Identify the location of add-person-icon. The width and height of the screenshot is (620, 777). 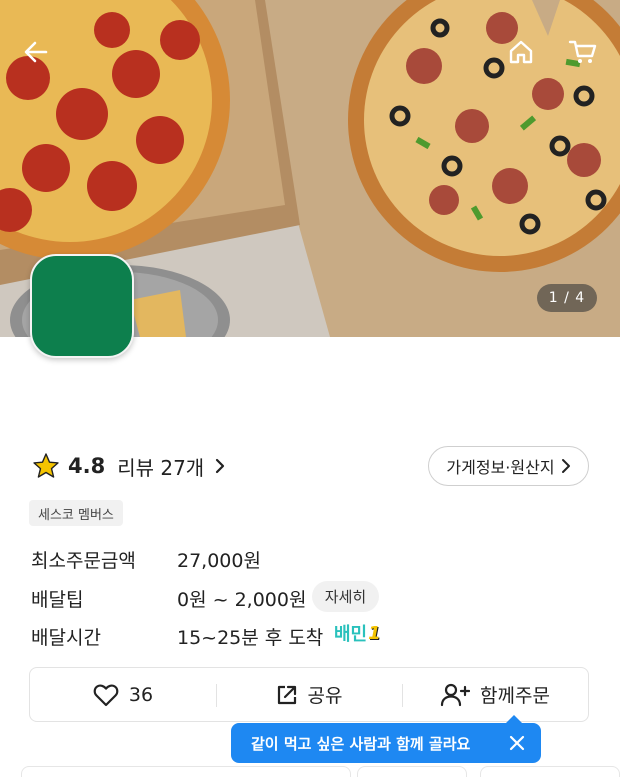
(455, 694).